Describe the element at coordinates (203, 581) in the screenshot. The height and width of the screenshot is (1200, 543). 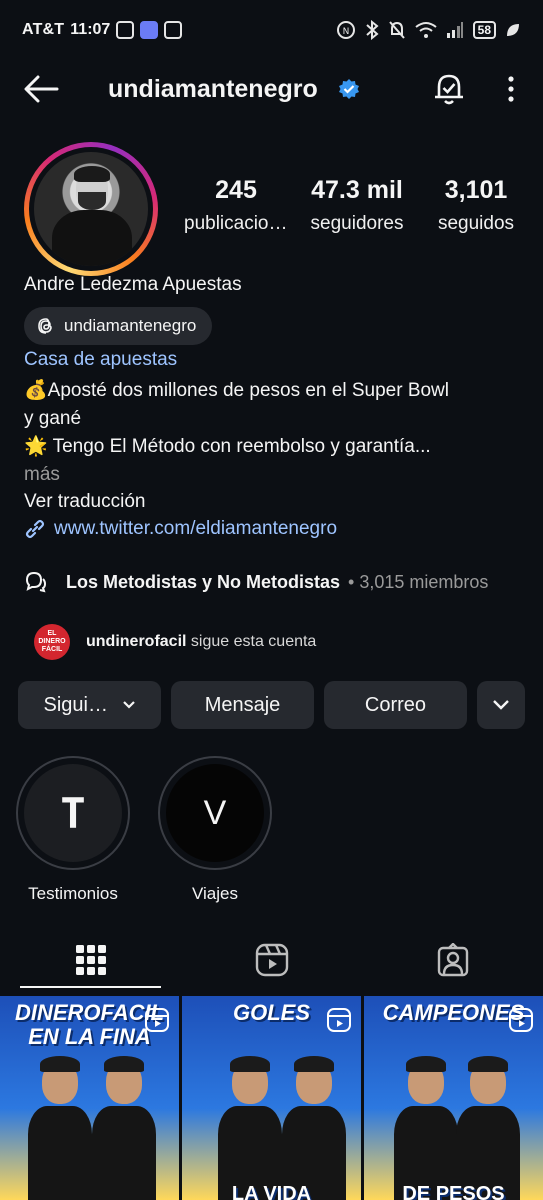
I see `channel-name: Los Metodistas y No Metodistas` at that location.